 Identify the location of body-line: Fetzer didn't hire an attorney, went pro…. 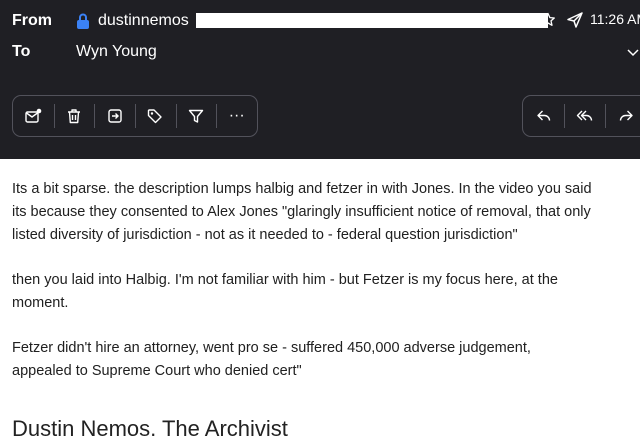
(271, 348).